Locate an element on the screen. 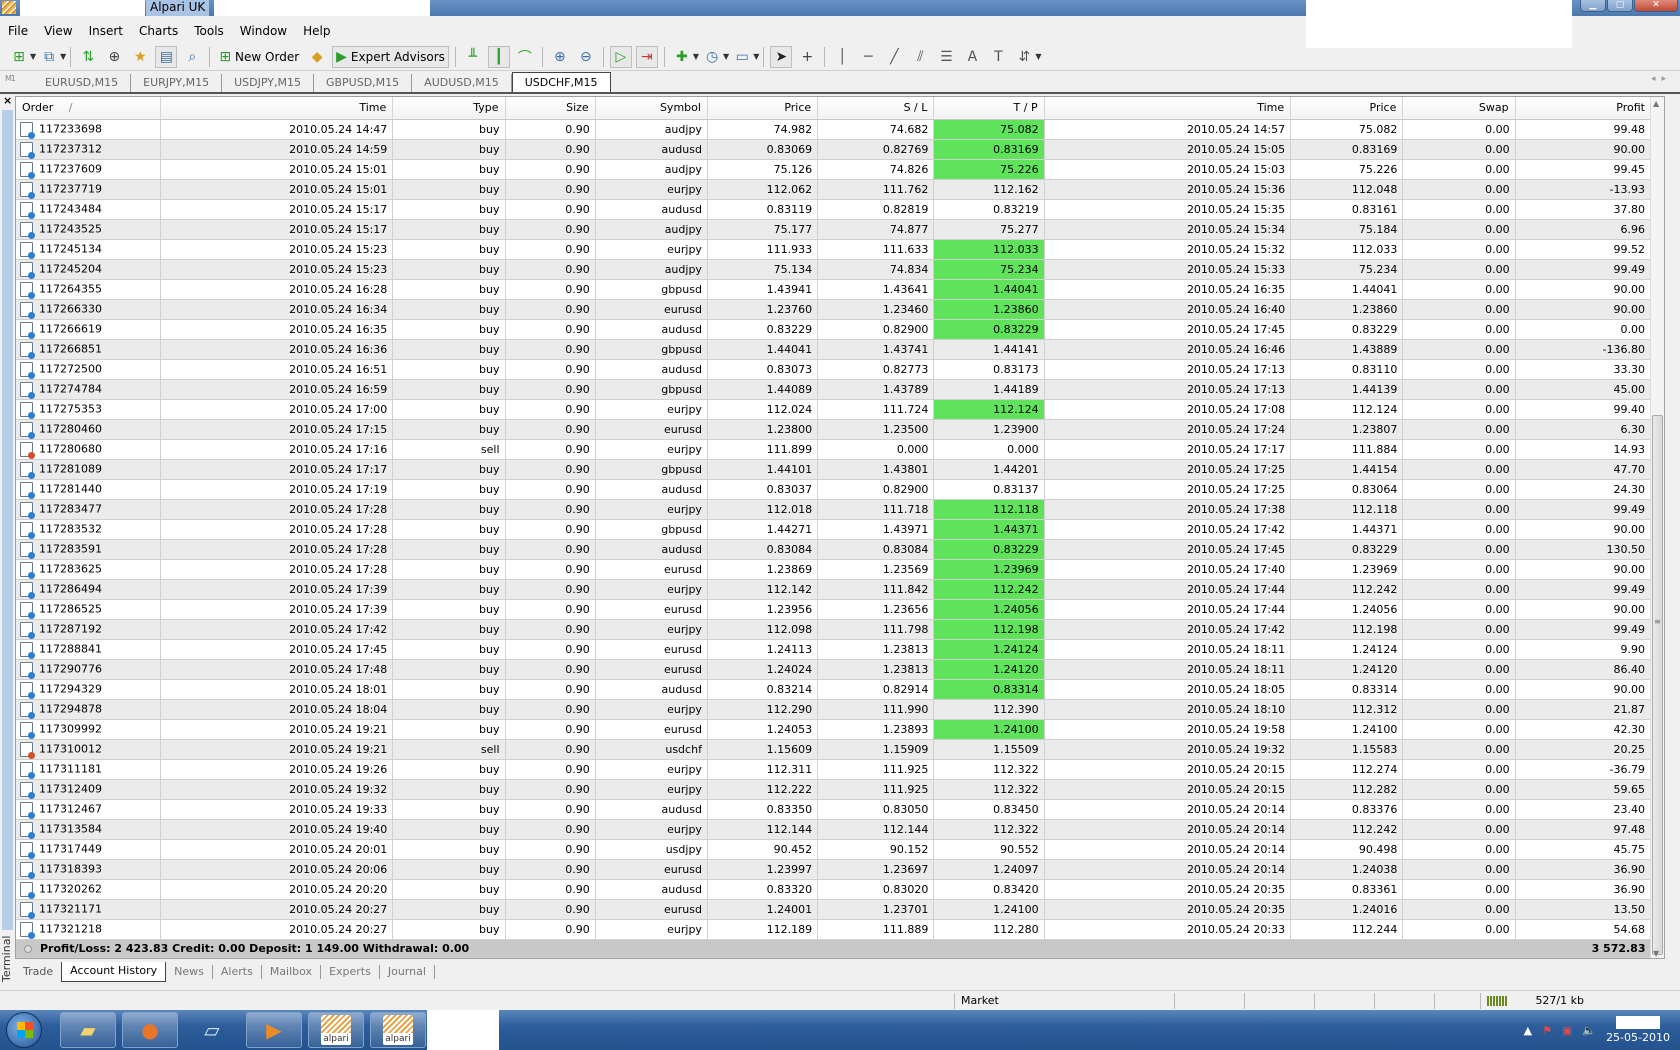 This screenshot has height=1050, width=1680. taskbar-firefox: ● is located at coordinates (150, 1030).